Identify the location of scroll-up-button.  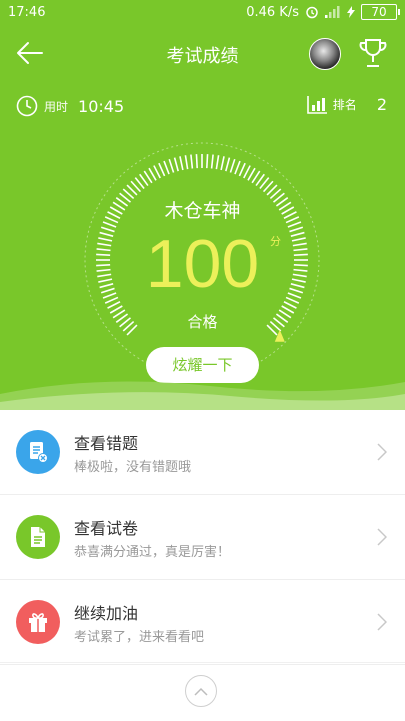
(201, 691).